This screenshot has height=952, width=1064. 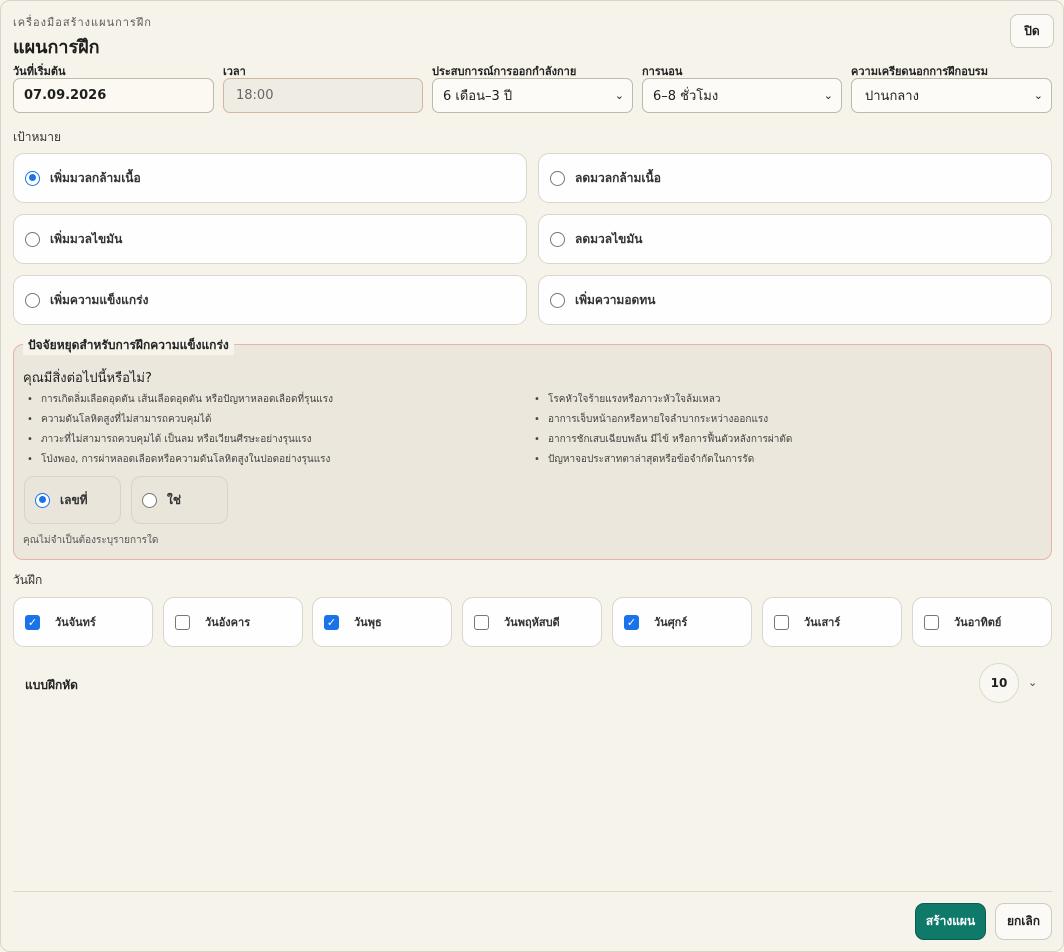 What do you see at coordinates (950, 921) in the screenshot?
I see `create-plan-button: สร้างแผน` at bounding box center [950, 921].